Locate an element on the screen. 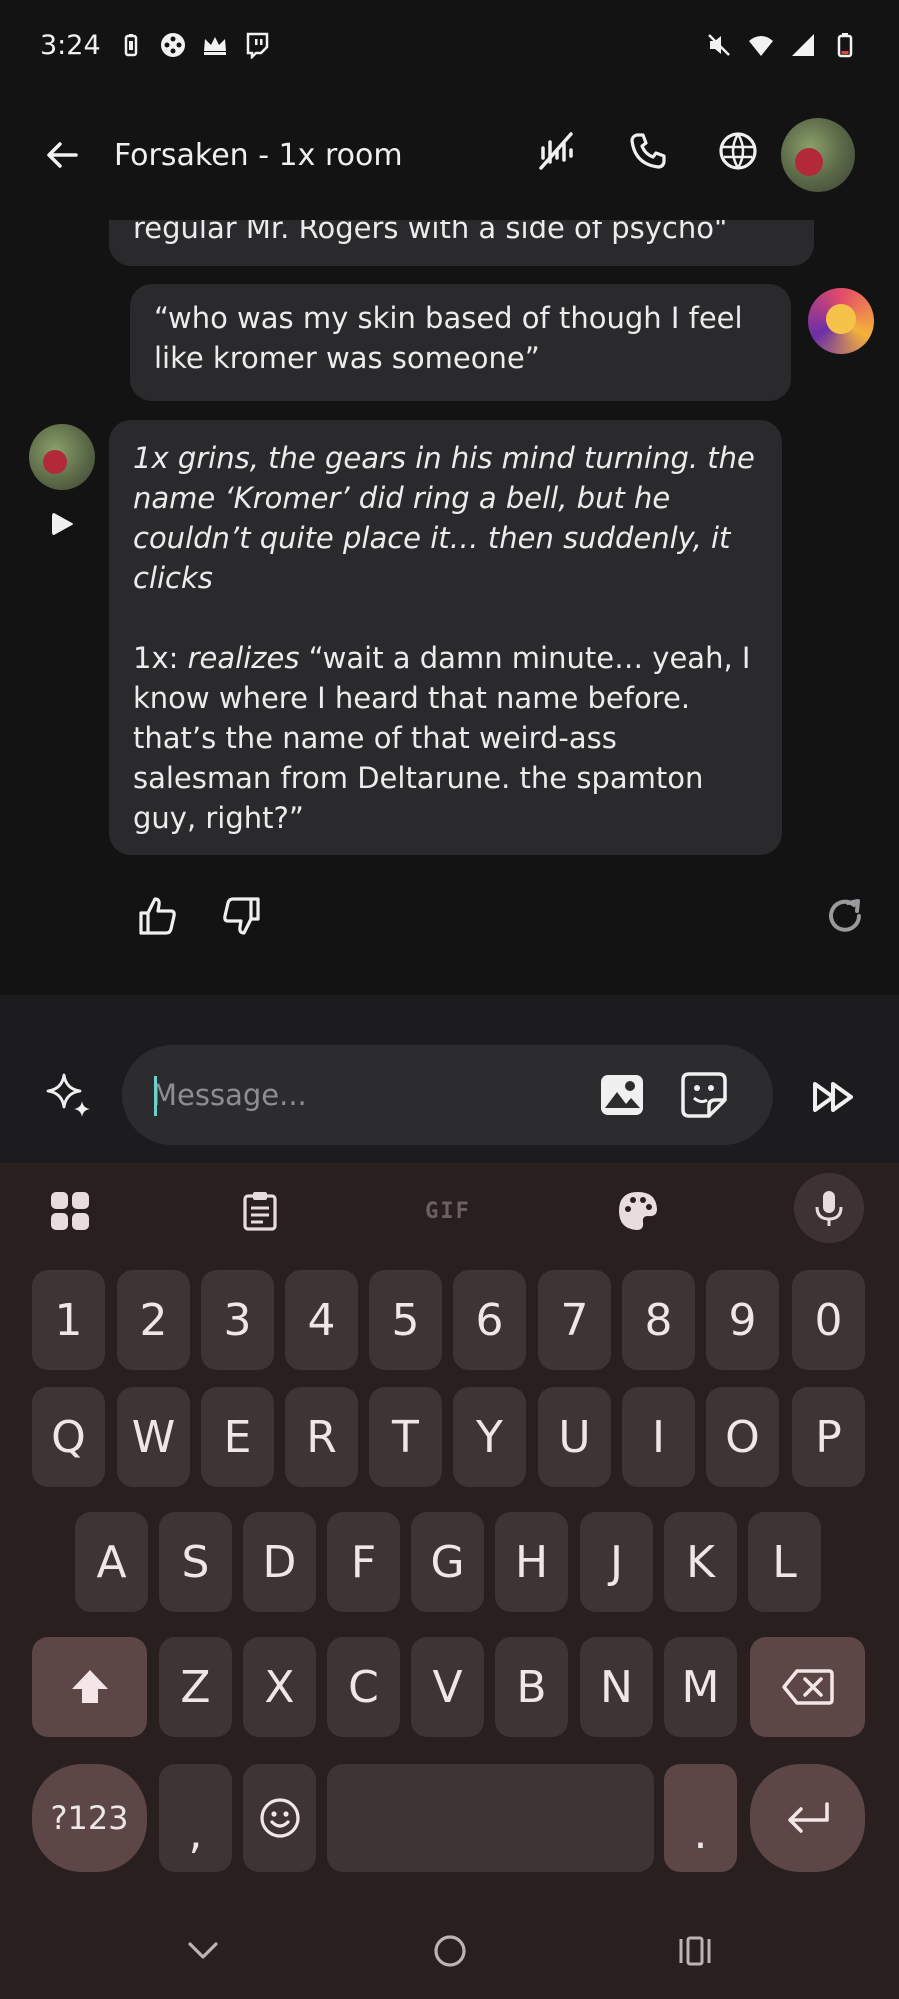 The width and height of the screenshot is (899, 1999). enter-icon is located at coordinates (808, 1817).